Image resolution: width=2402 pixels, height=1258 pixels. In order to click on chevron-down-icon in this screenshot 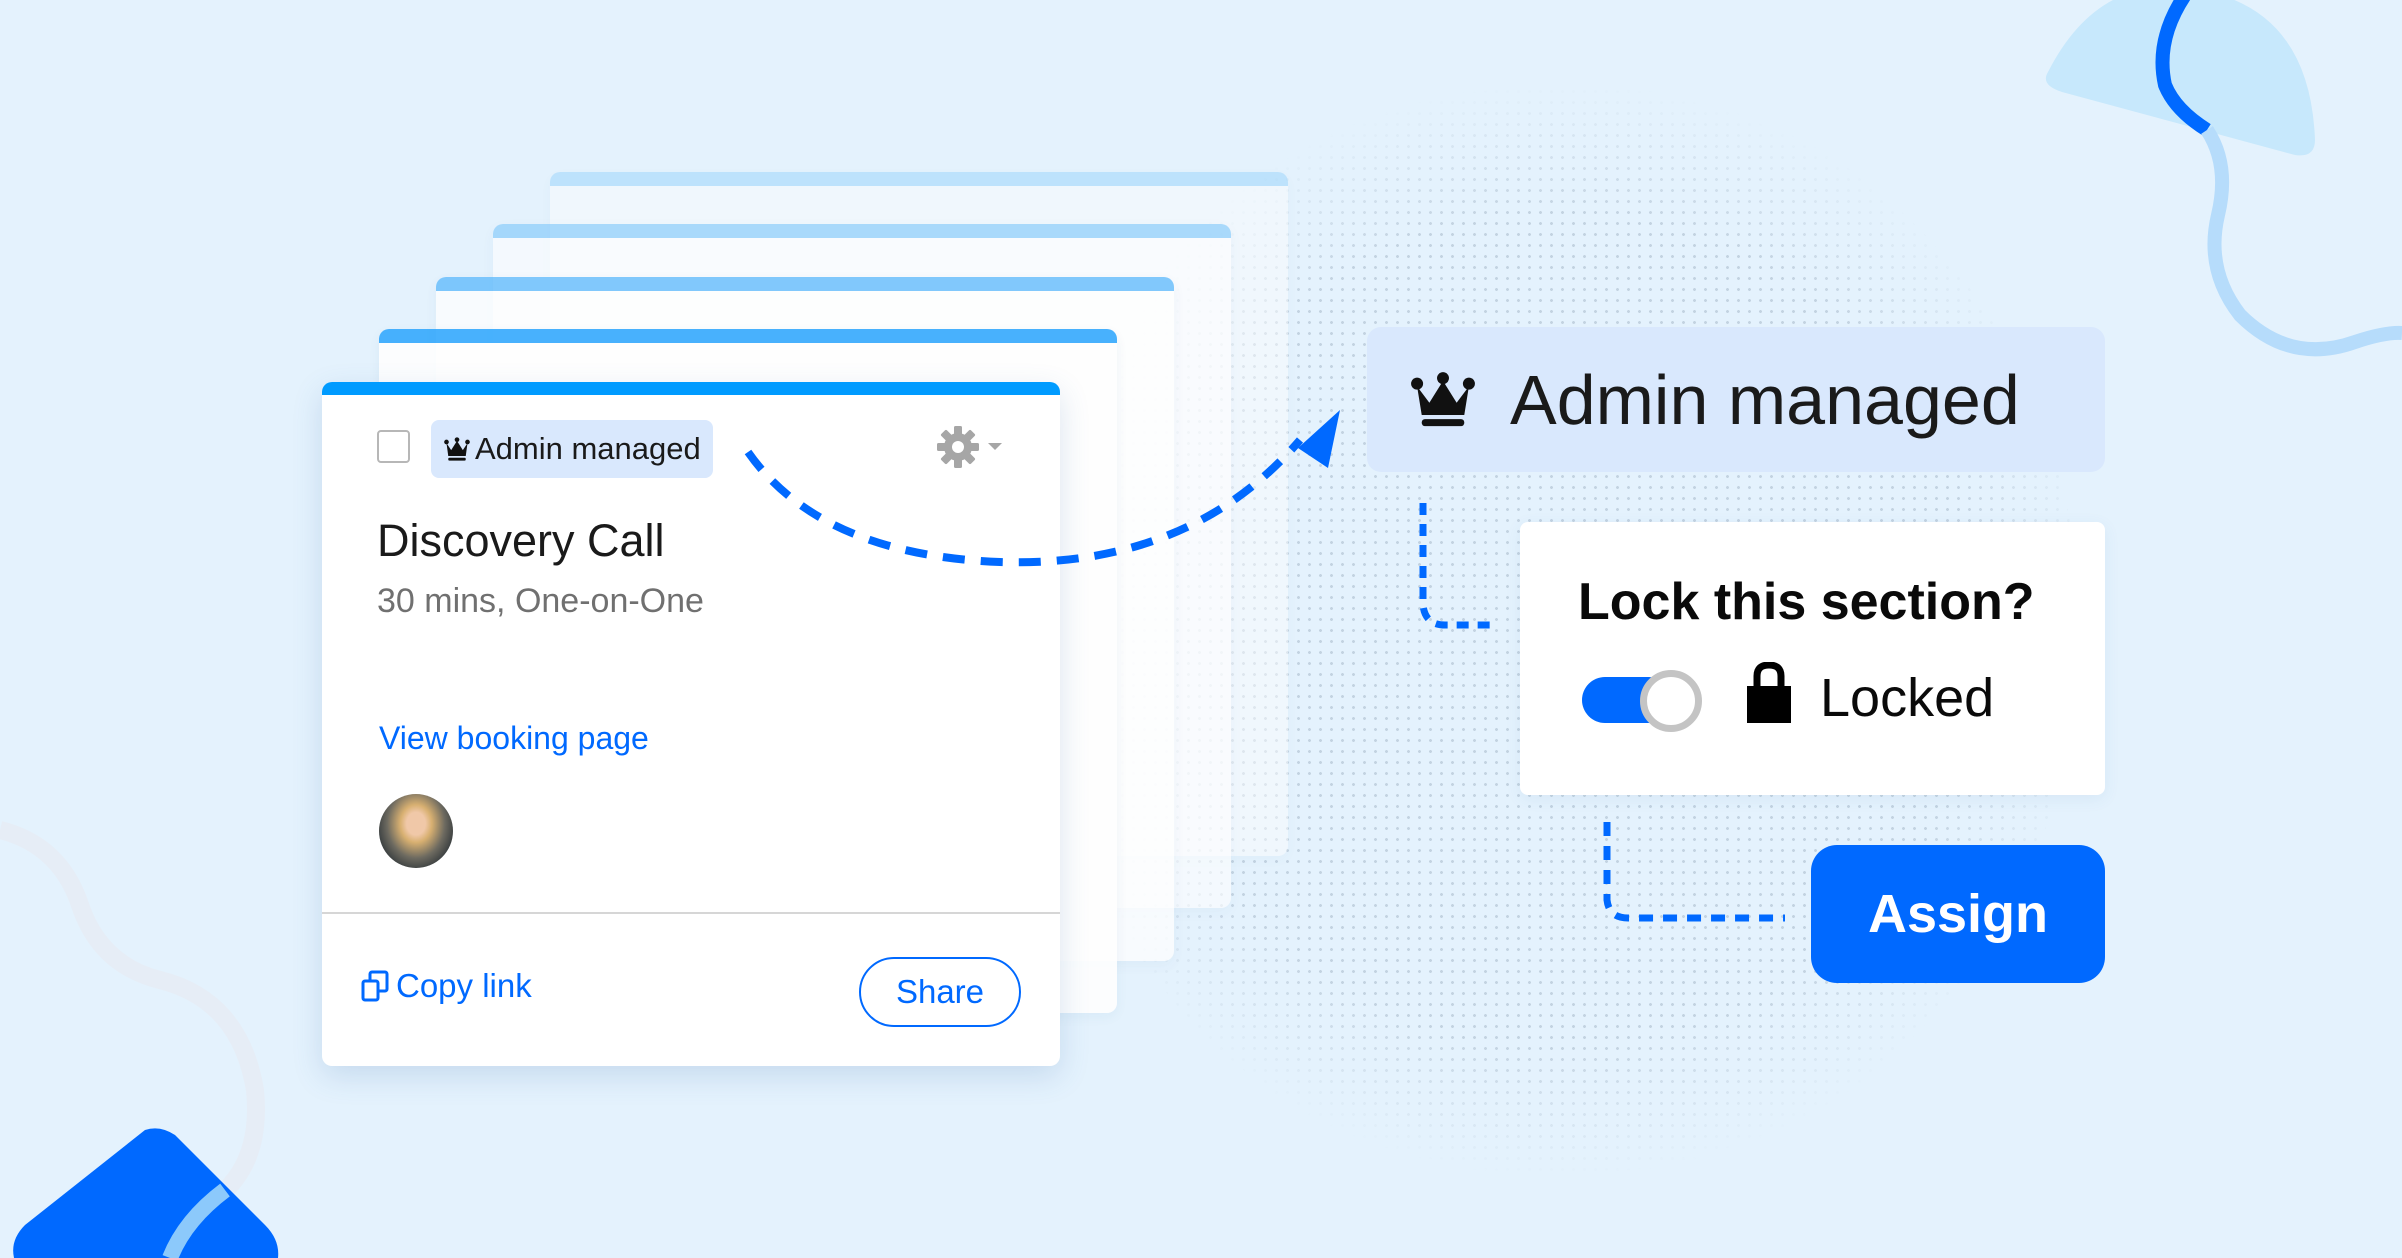, I will do `click(995, 446)`.